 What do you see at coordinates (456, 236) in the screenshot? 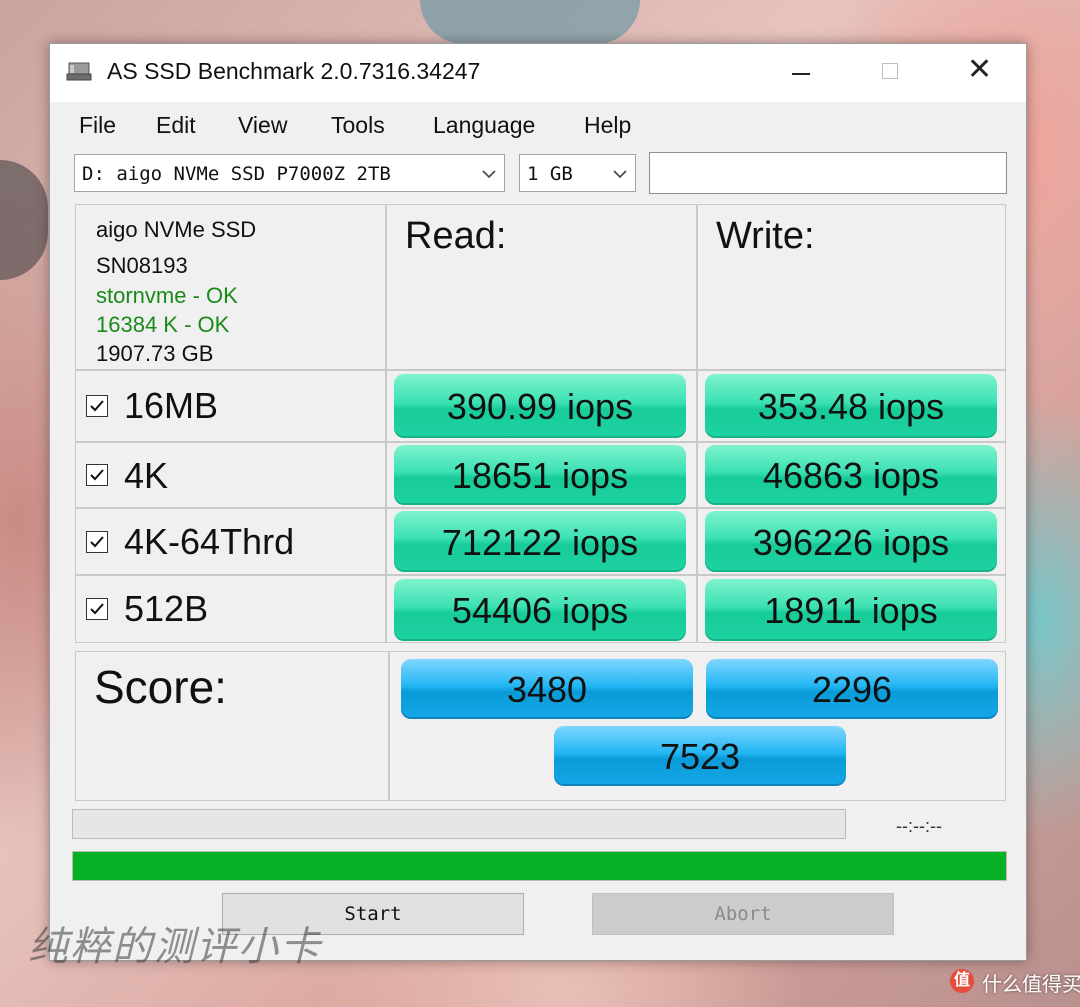
I see `read-header: Read:` at bounding box center [456, 236].